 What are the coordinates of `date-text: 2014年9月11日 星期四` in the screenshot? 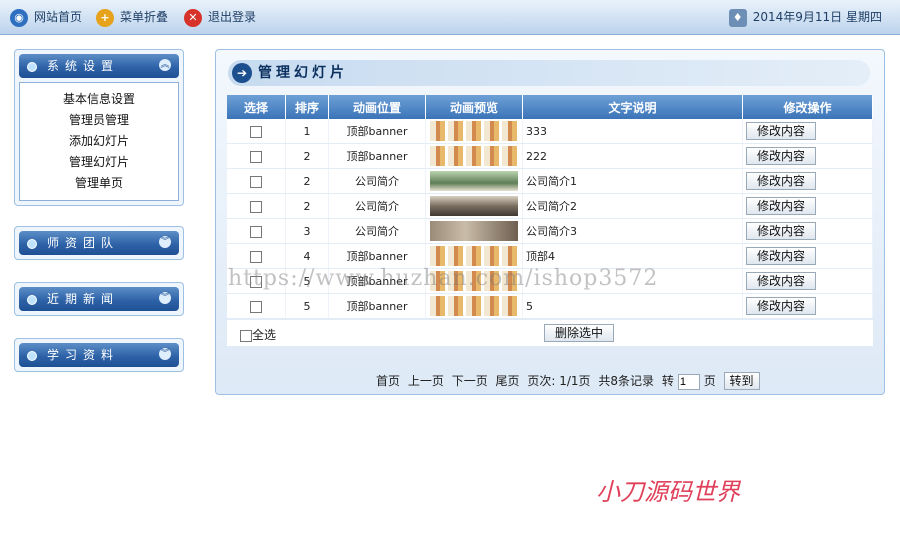 It's located at (817, 17).